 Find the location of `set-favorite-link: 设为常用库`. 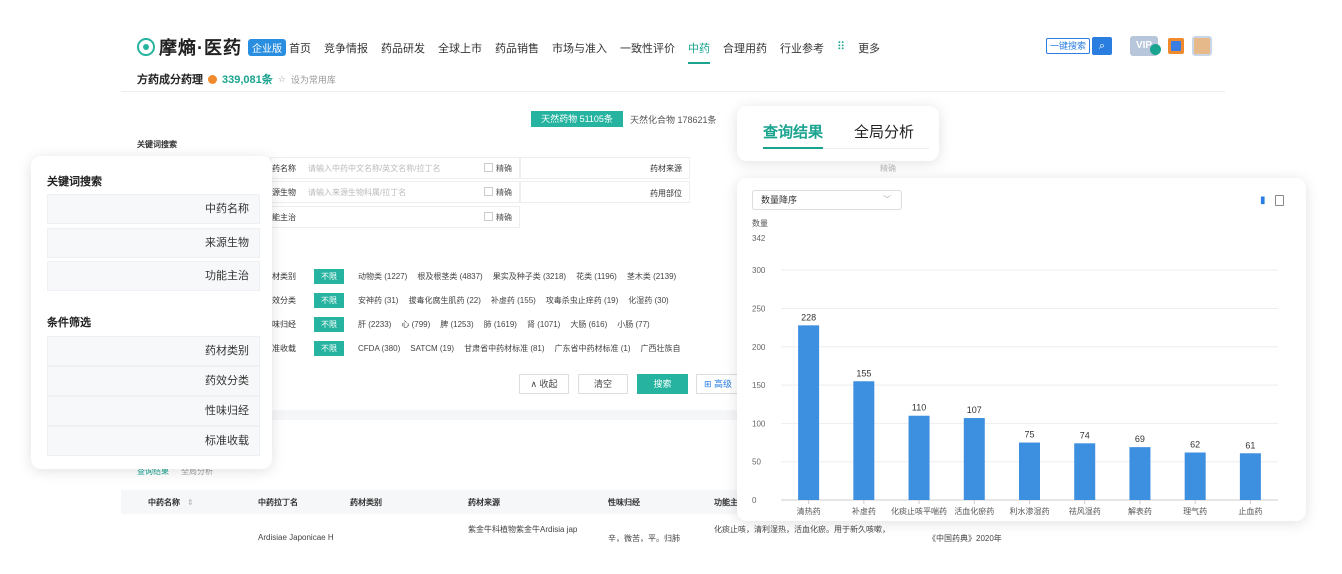

set-favorite-link: 设为常用库 is located at coordinates (313, 79).